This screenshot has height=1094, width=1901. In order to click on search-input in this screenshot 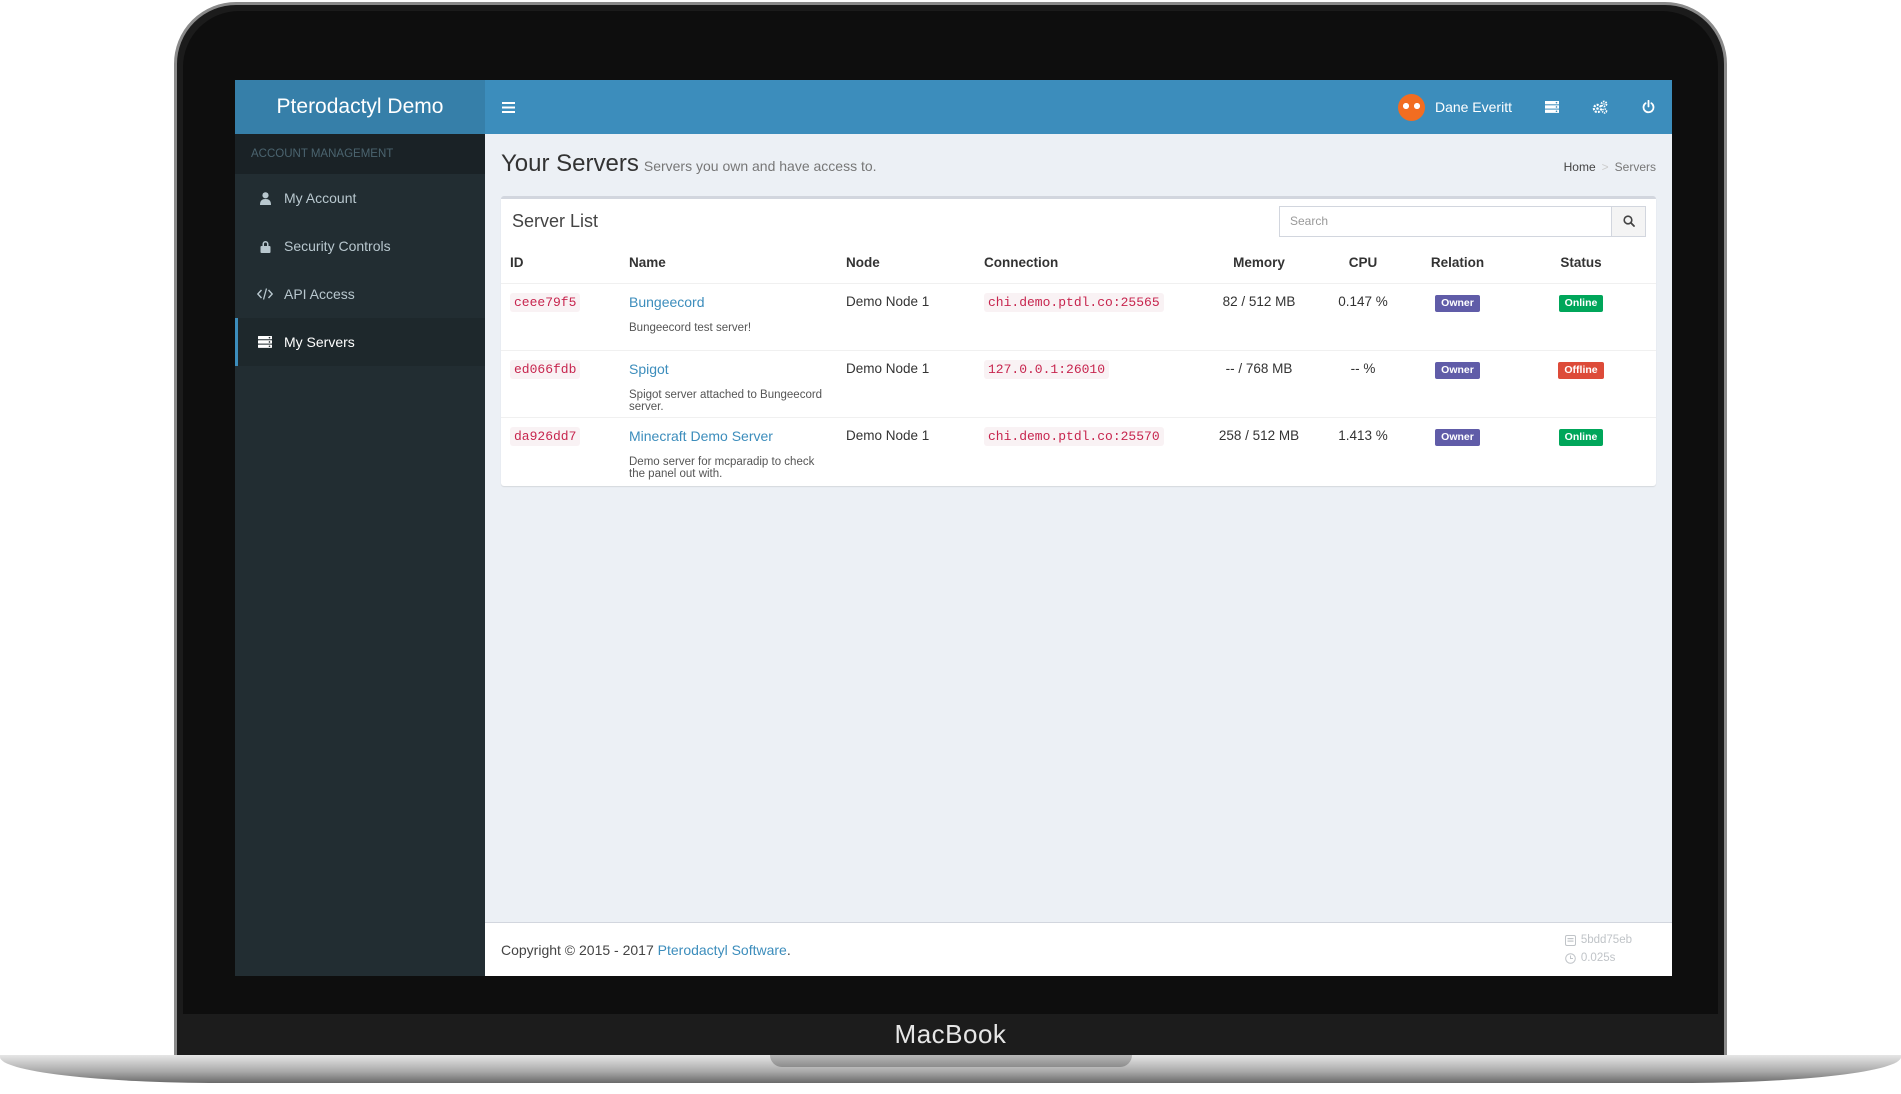, I will do `click(1445, 221)`.